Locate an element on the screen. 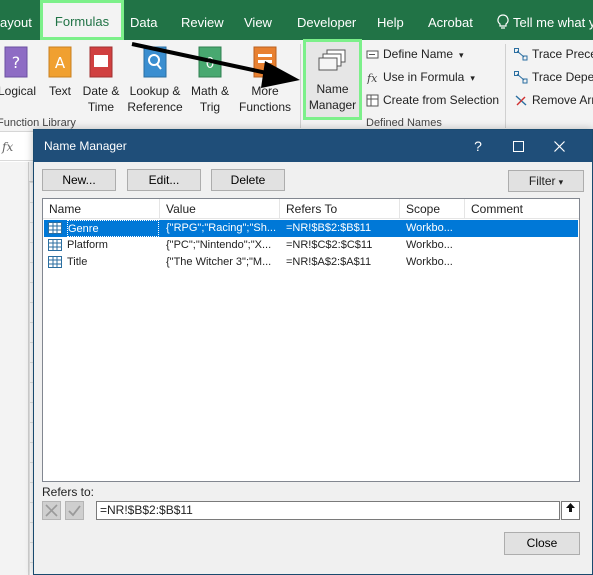  maximize-button is located at coordinates (518, 146).